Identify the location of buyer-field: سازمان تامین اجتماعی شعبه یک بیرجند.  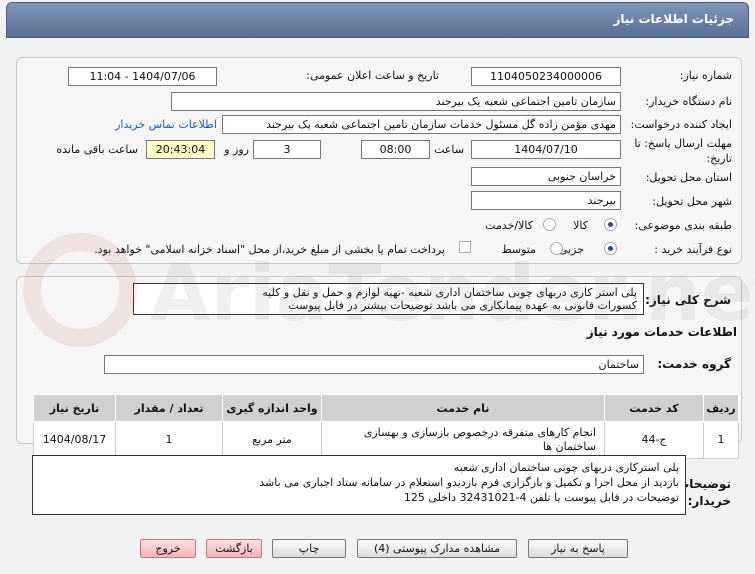
(396, 101).